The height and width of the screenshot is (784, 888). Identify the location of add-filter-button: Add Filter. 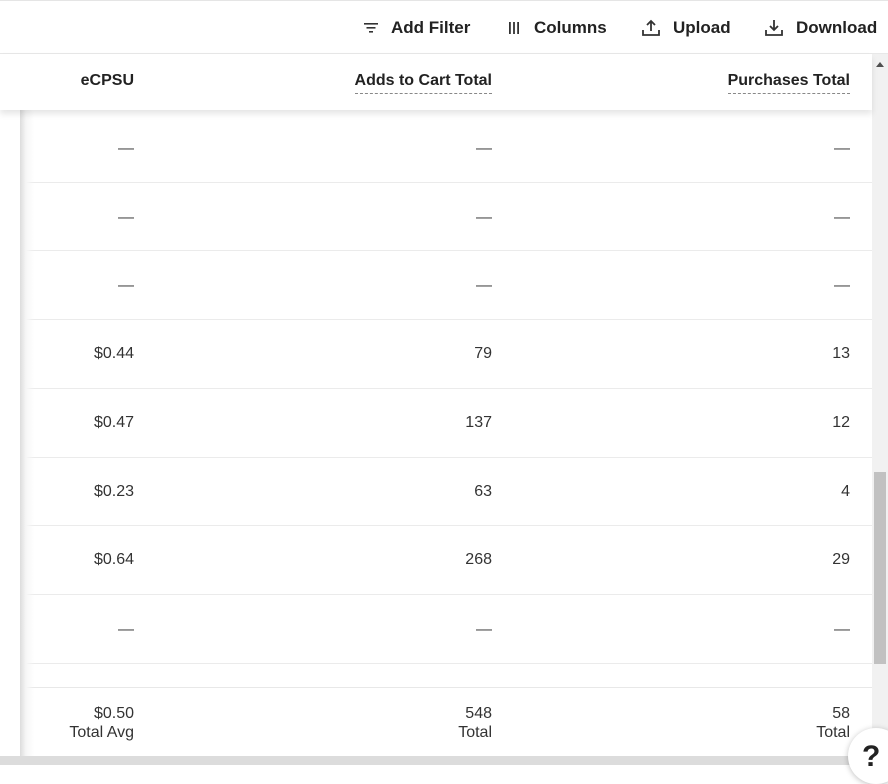
(416, 28).